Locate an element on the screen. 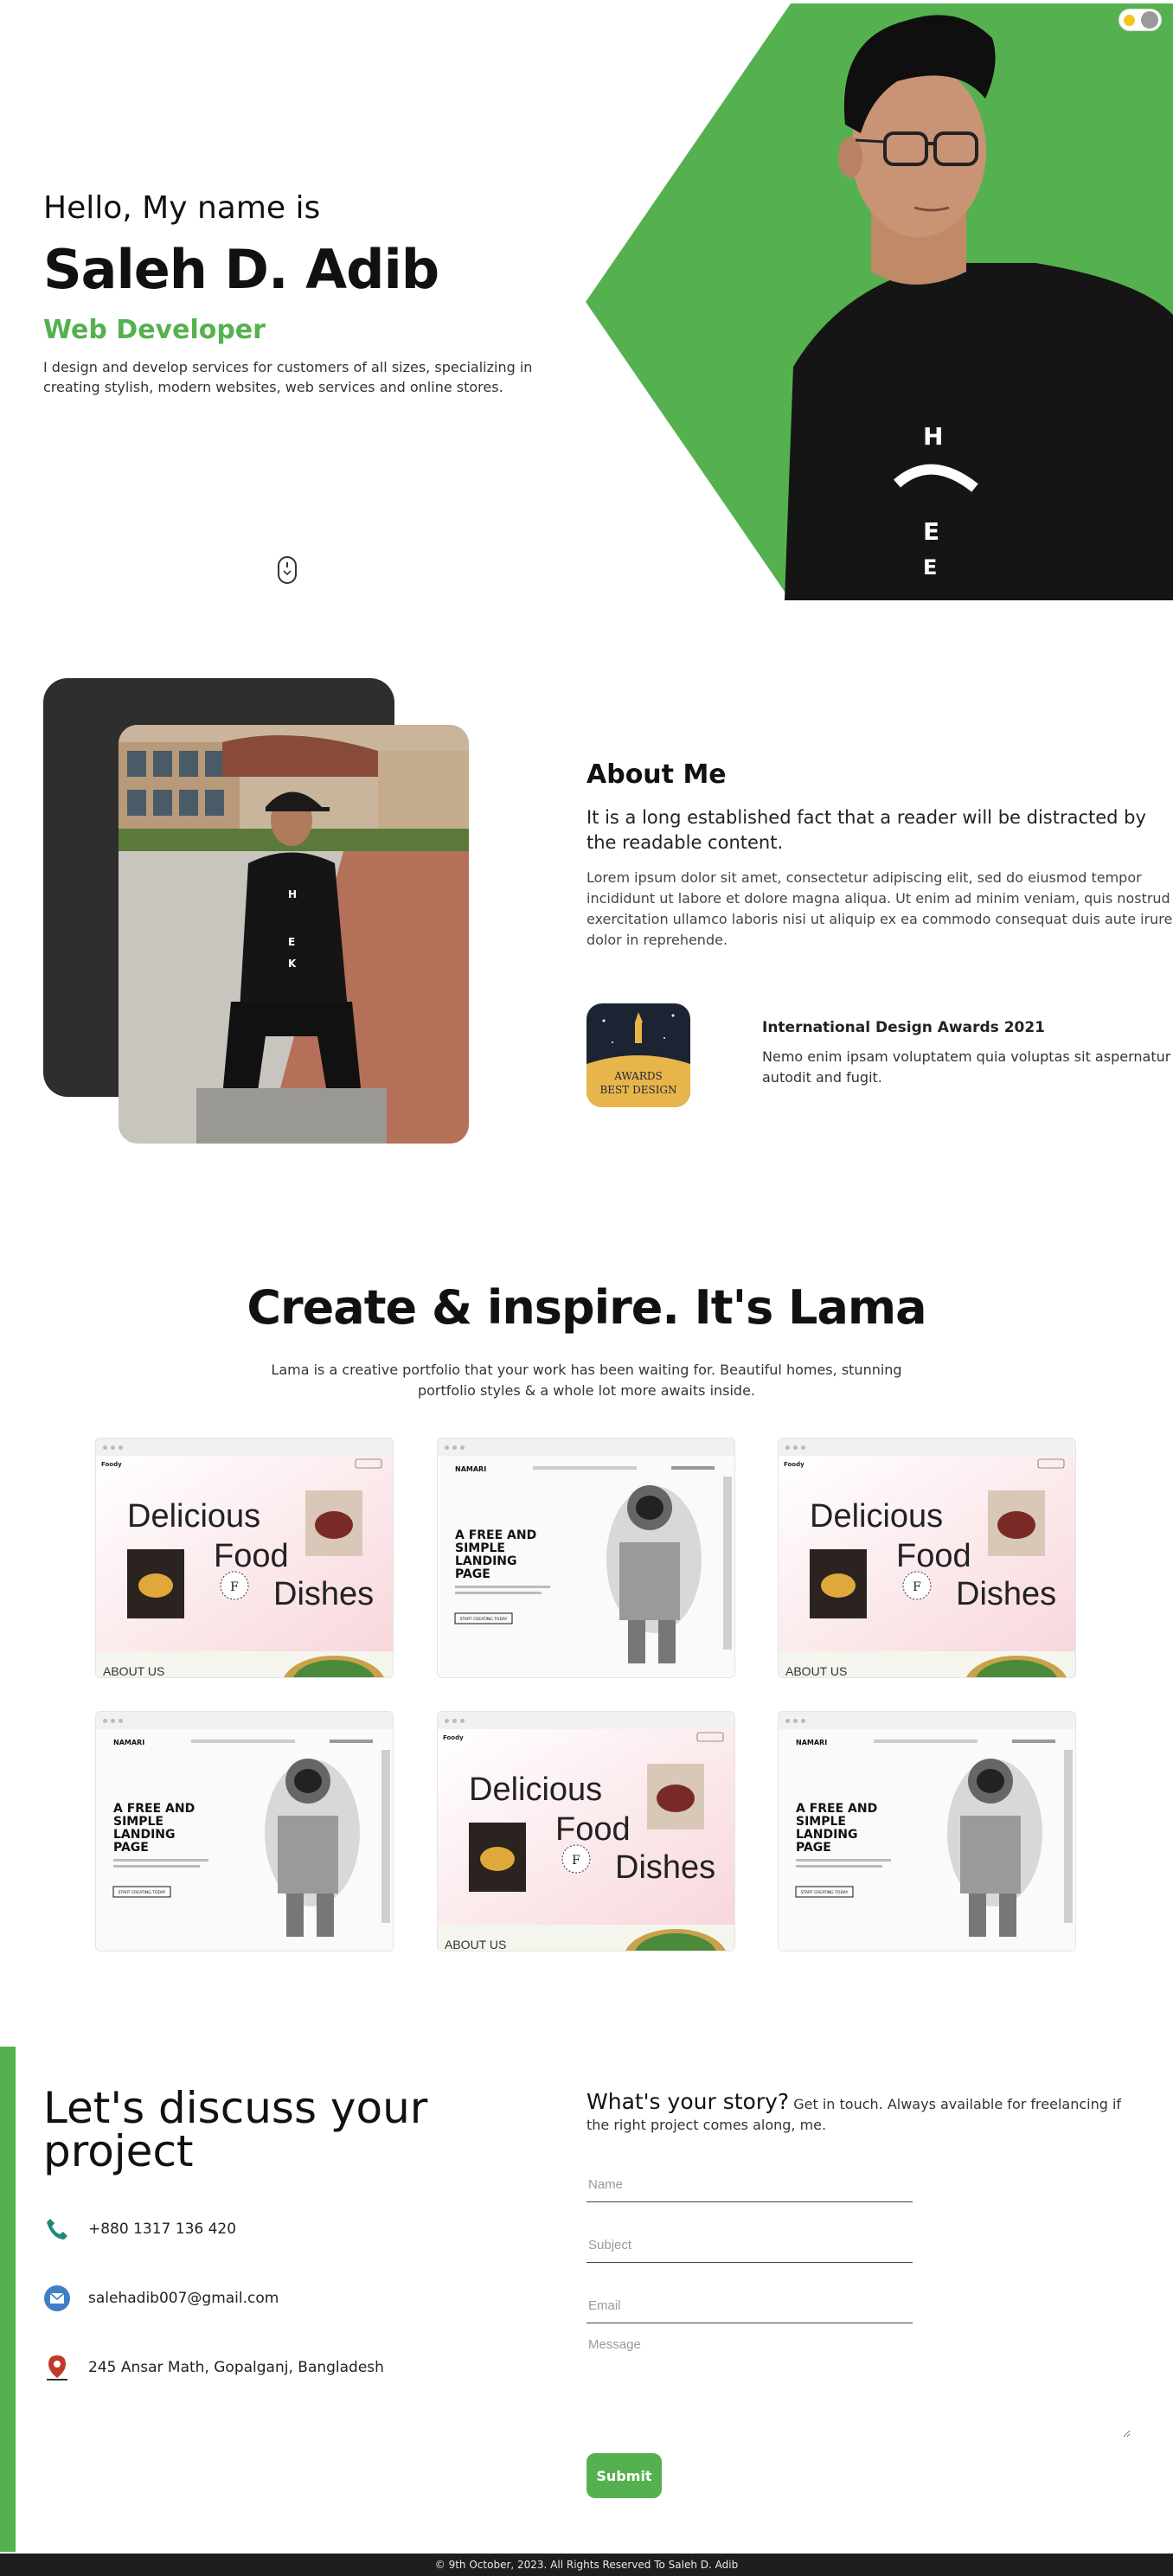  svg-text: H is located at coordinates (292, 894).